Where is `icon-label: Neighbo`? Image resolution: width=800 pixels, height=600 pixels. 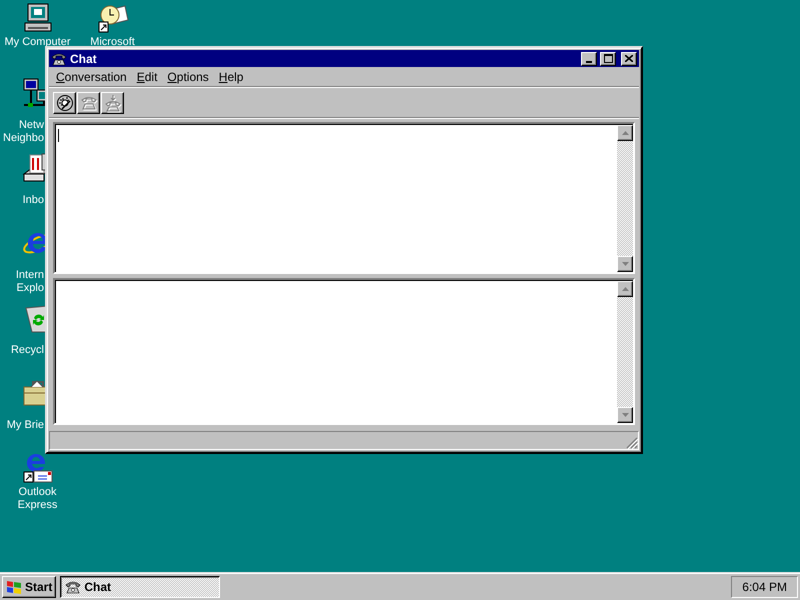 icon-label: Neighbo is located at coordinates (23, 138).